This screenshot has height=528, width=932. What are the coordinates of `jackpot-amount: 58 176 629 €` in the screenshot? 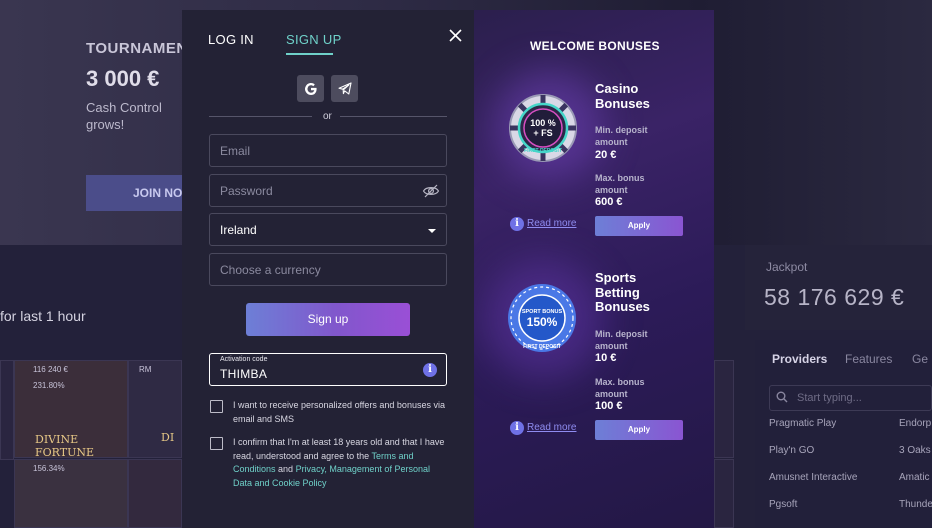 It's located at (834, 297).